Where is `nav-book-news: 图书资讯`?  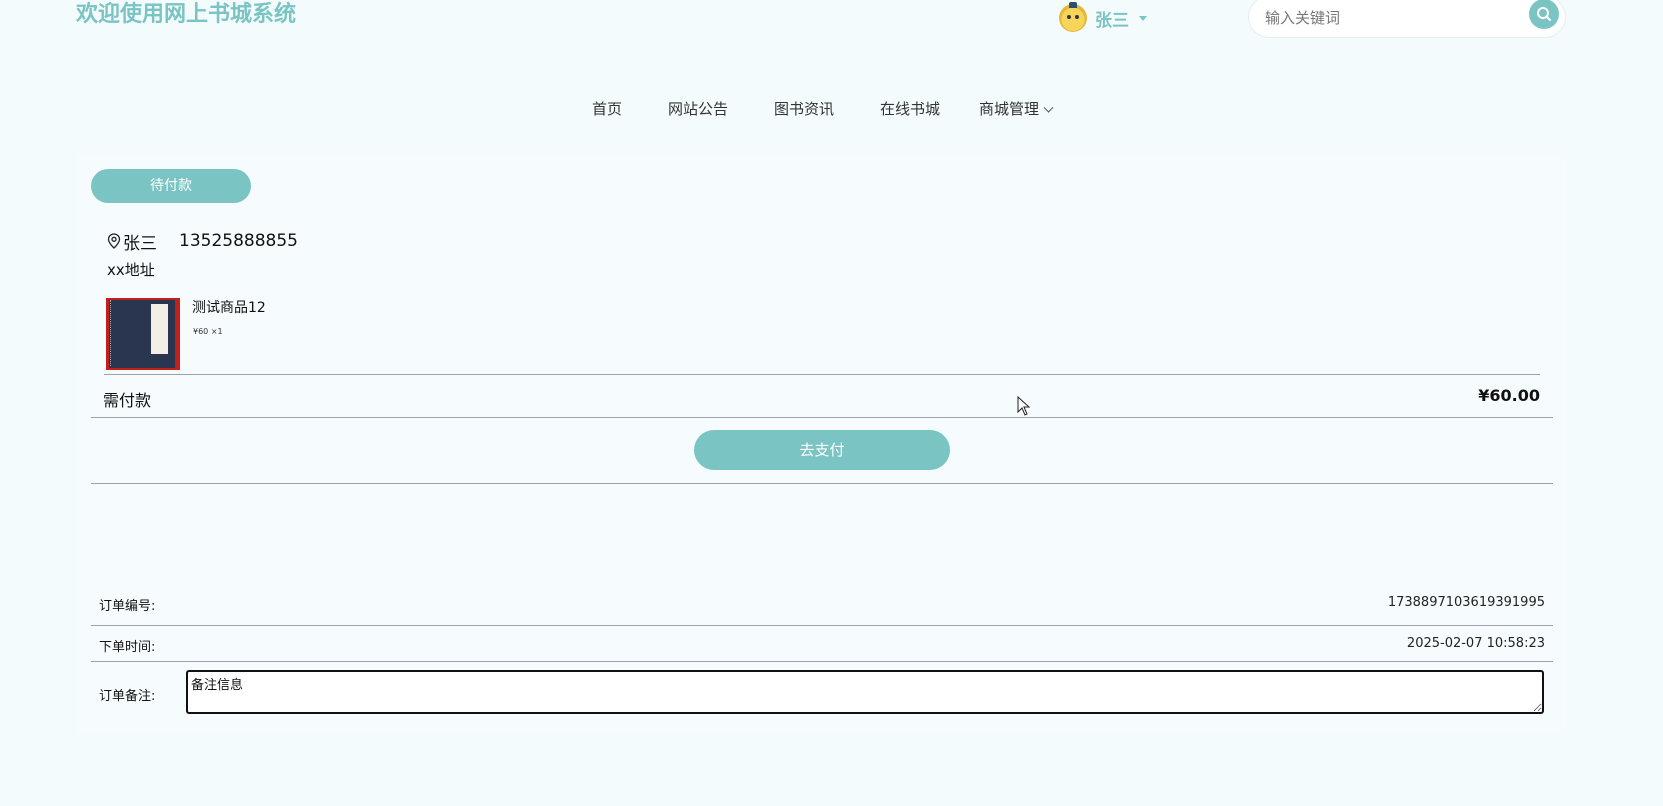 nav-book-news: 图书资讯 is located at coordinates (804, 108).